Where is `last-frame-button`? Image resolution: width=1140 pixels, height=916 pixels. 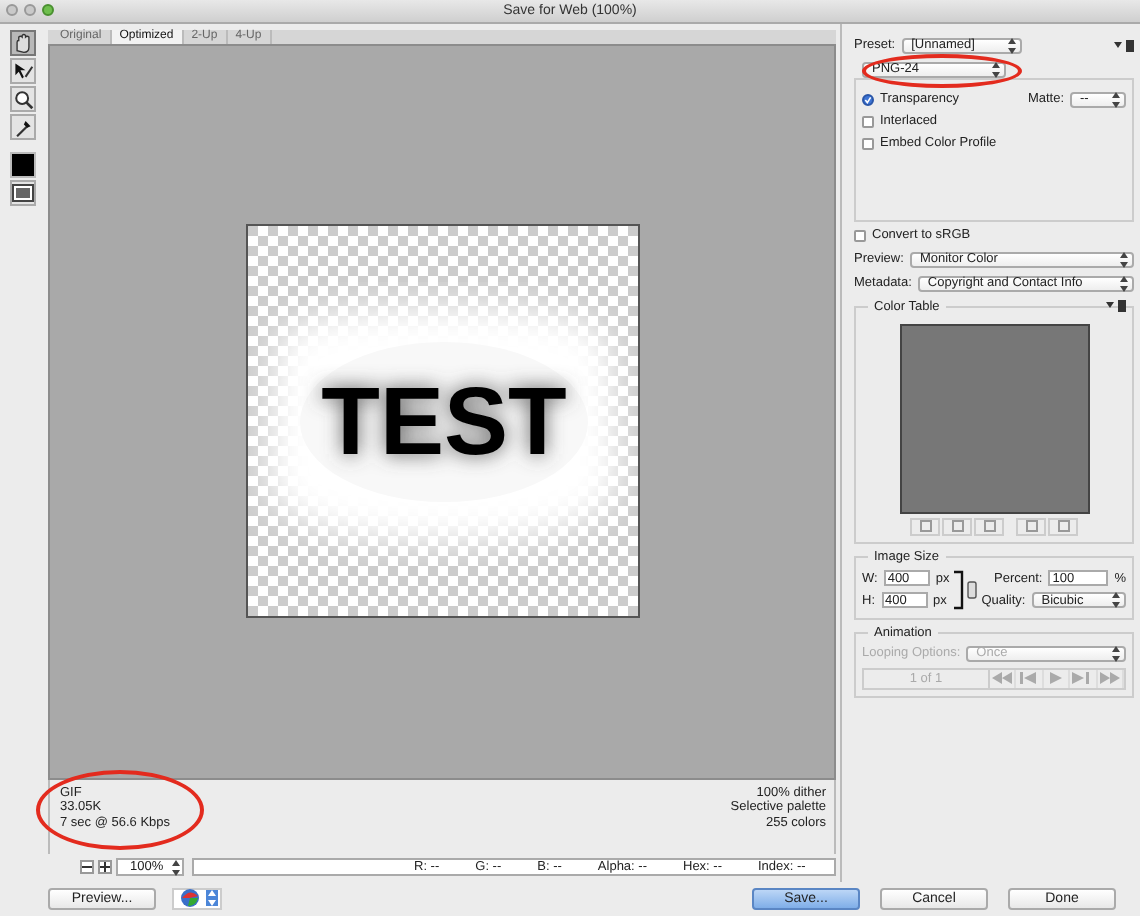 last-frame-button is located at coordinates (1111, 678).